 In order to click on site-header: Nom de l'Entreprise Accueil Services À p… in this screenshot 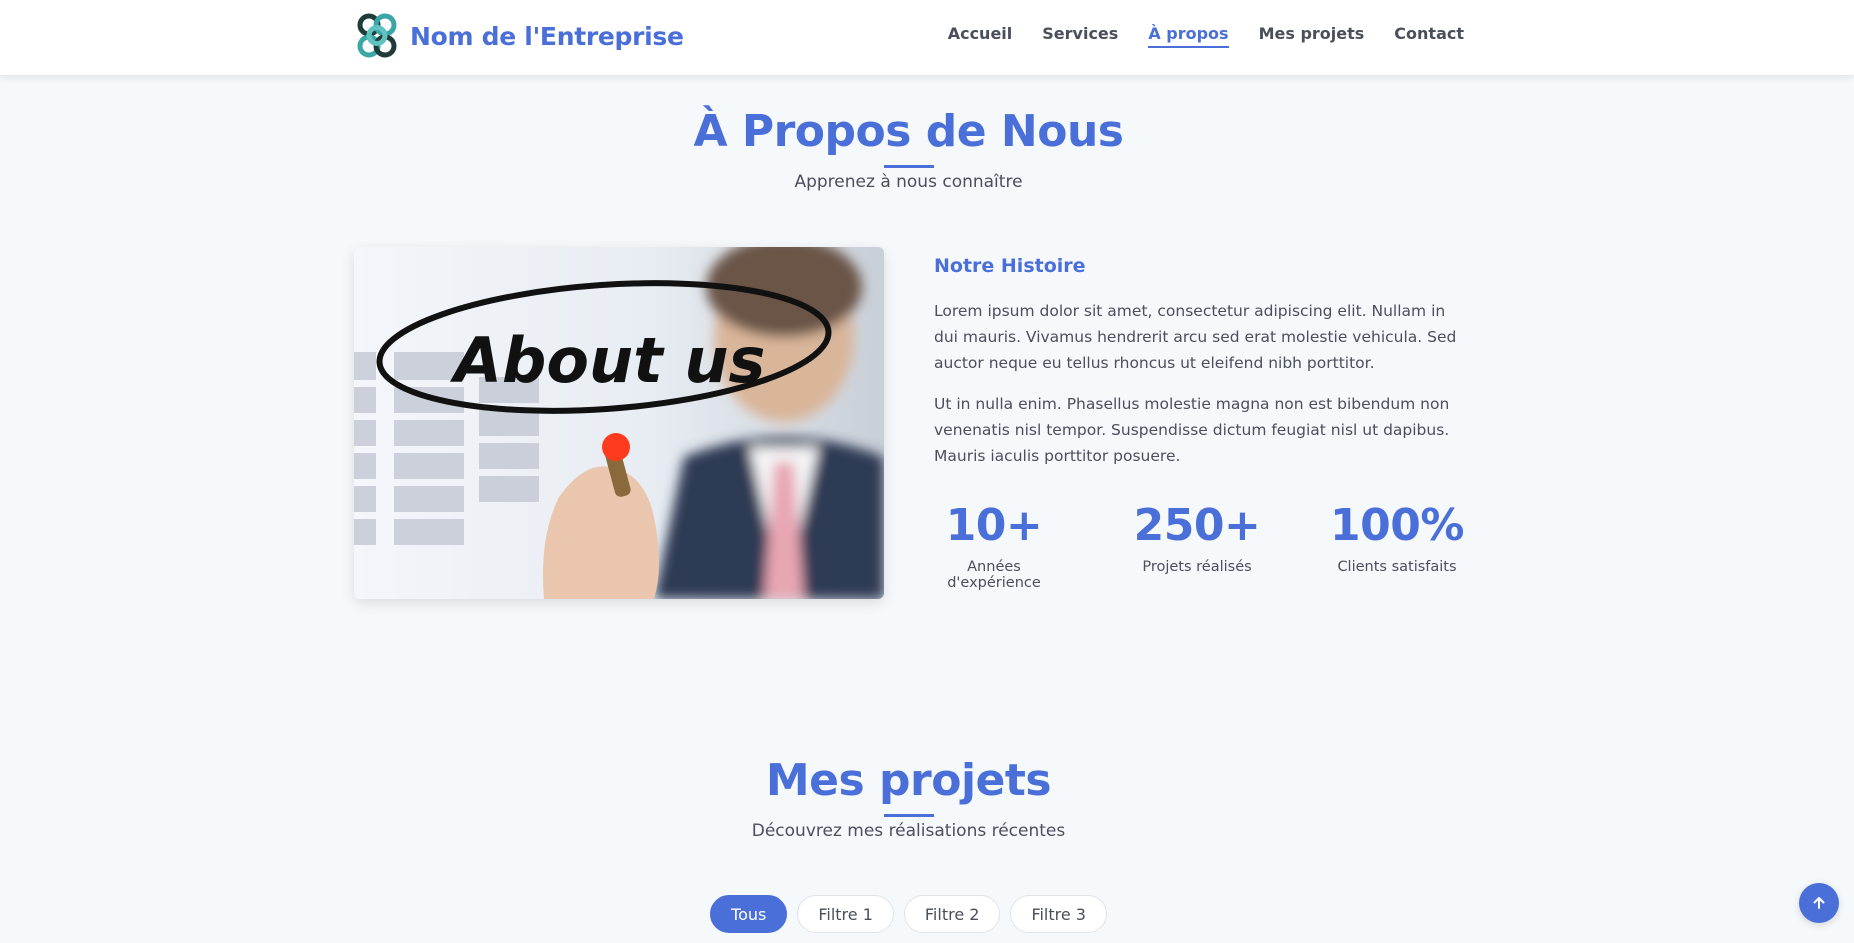, I will do `click(927, 37)`.